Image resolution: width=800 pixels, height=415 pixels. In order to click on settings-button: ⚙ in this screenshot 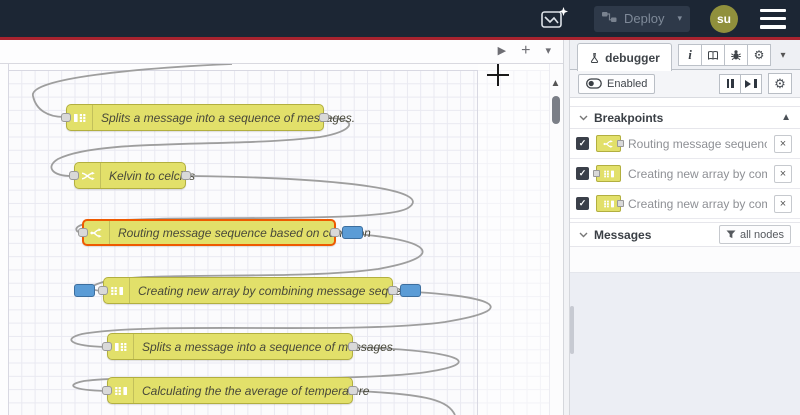, I will do `click(759, 55)`.